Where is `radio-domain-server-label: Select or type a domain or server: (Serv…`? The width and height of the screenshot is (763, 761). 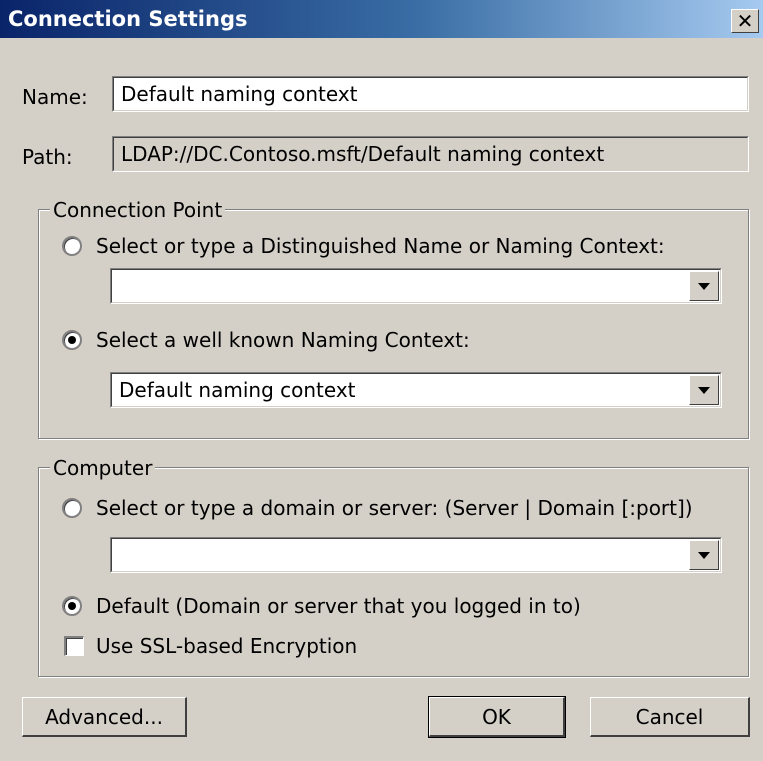
radio-domain-server-label: Select or type a domain or server: (Serv… is located at coordinates (394, 508).